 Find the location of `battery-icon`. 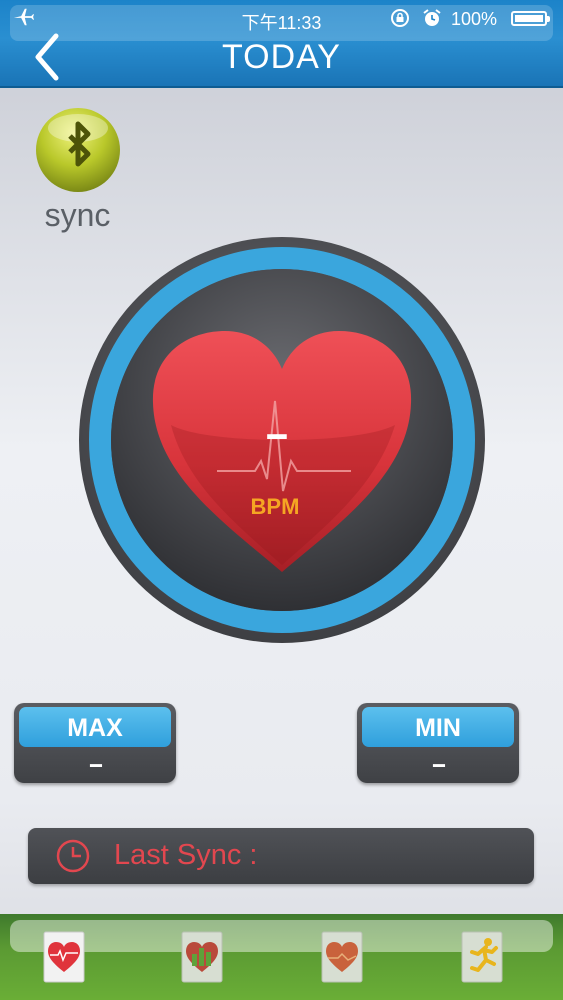

battery-icon is located at coordinates (530, 18).